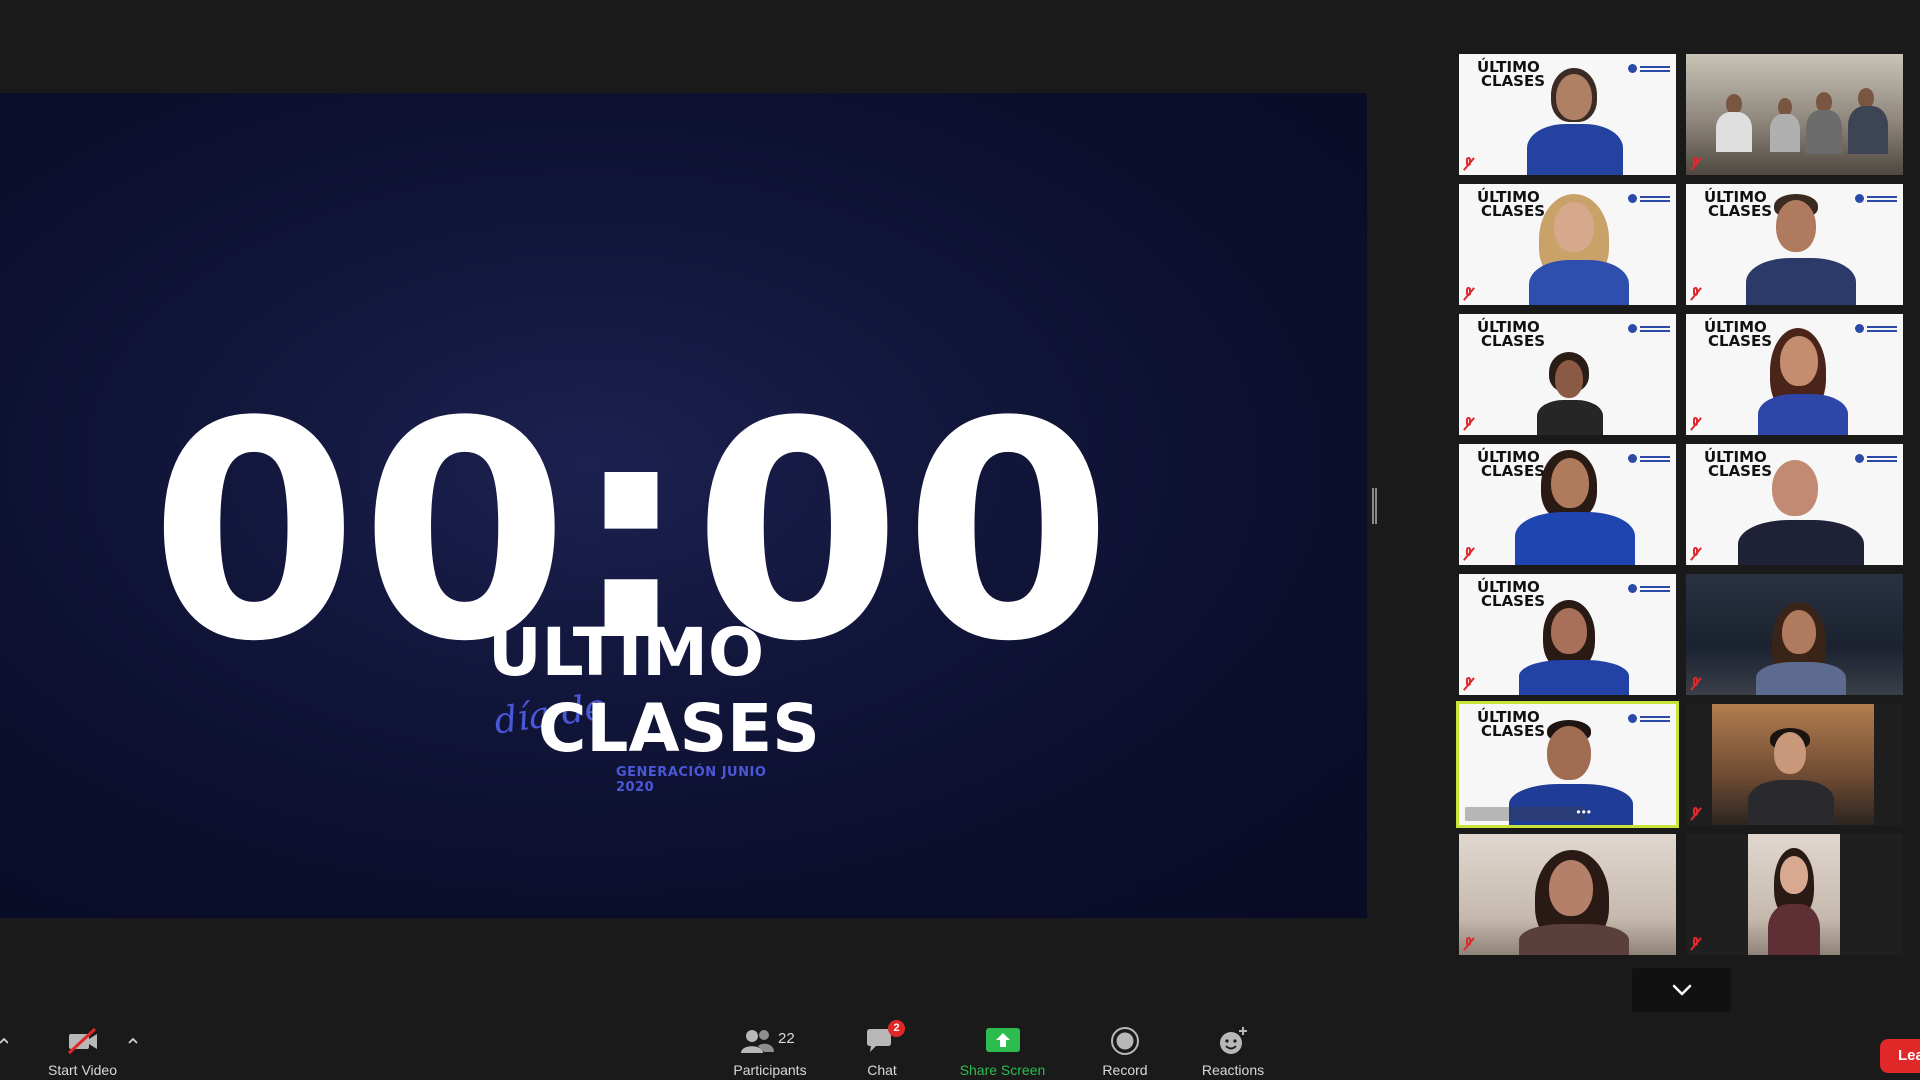  What do you see at coordinates (786, 1038) in the screenshot?
I see `participants-count: 22` at bounding box center [786, 1038].